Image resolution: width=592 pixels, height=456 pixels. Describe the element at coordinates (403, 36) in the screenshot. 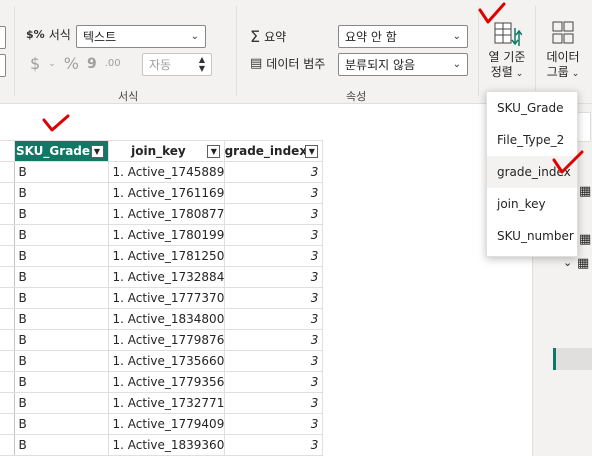

I see `summarize-dropdown: 요약 안 함 ⌄` at that location.